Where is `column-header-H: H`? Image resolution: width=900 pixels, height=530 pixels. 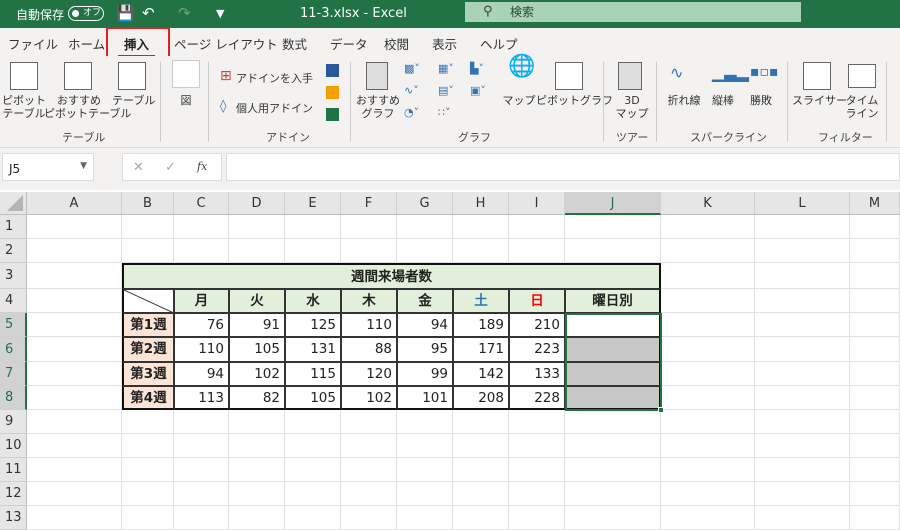 column-header-H: H is located at coordinates (481, 203).